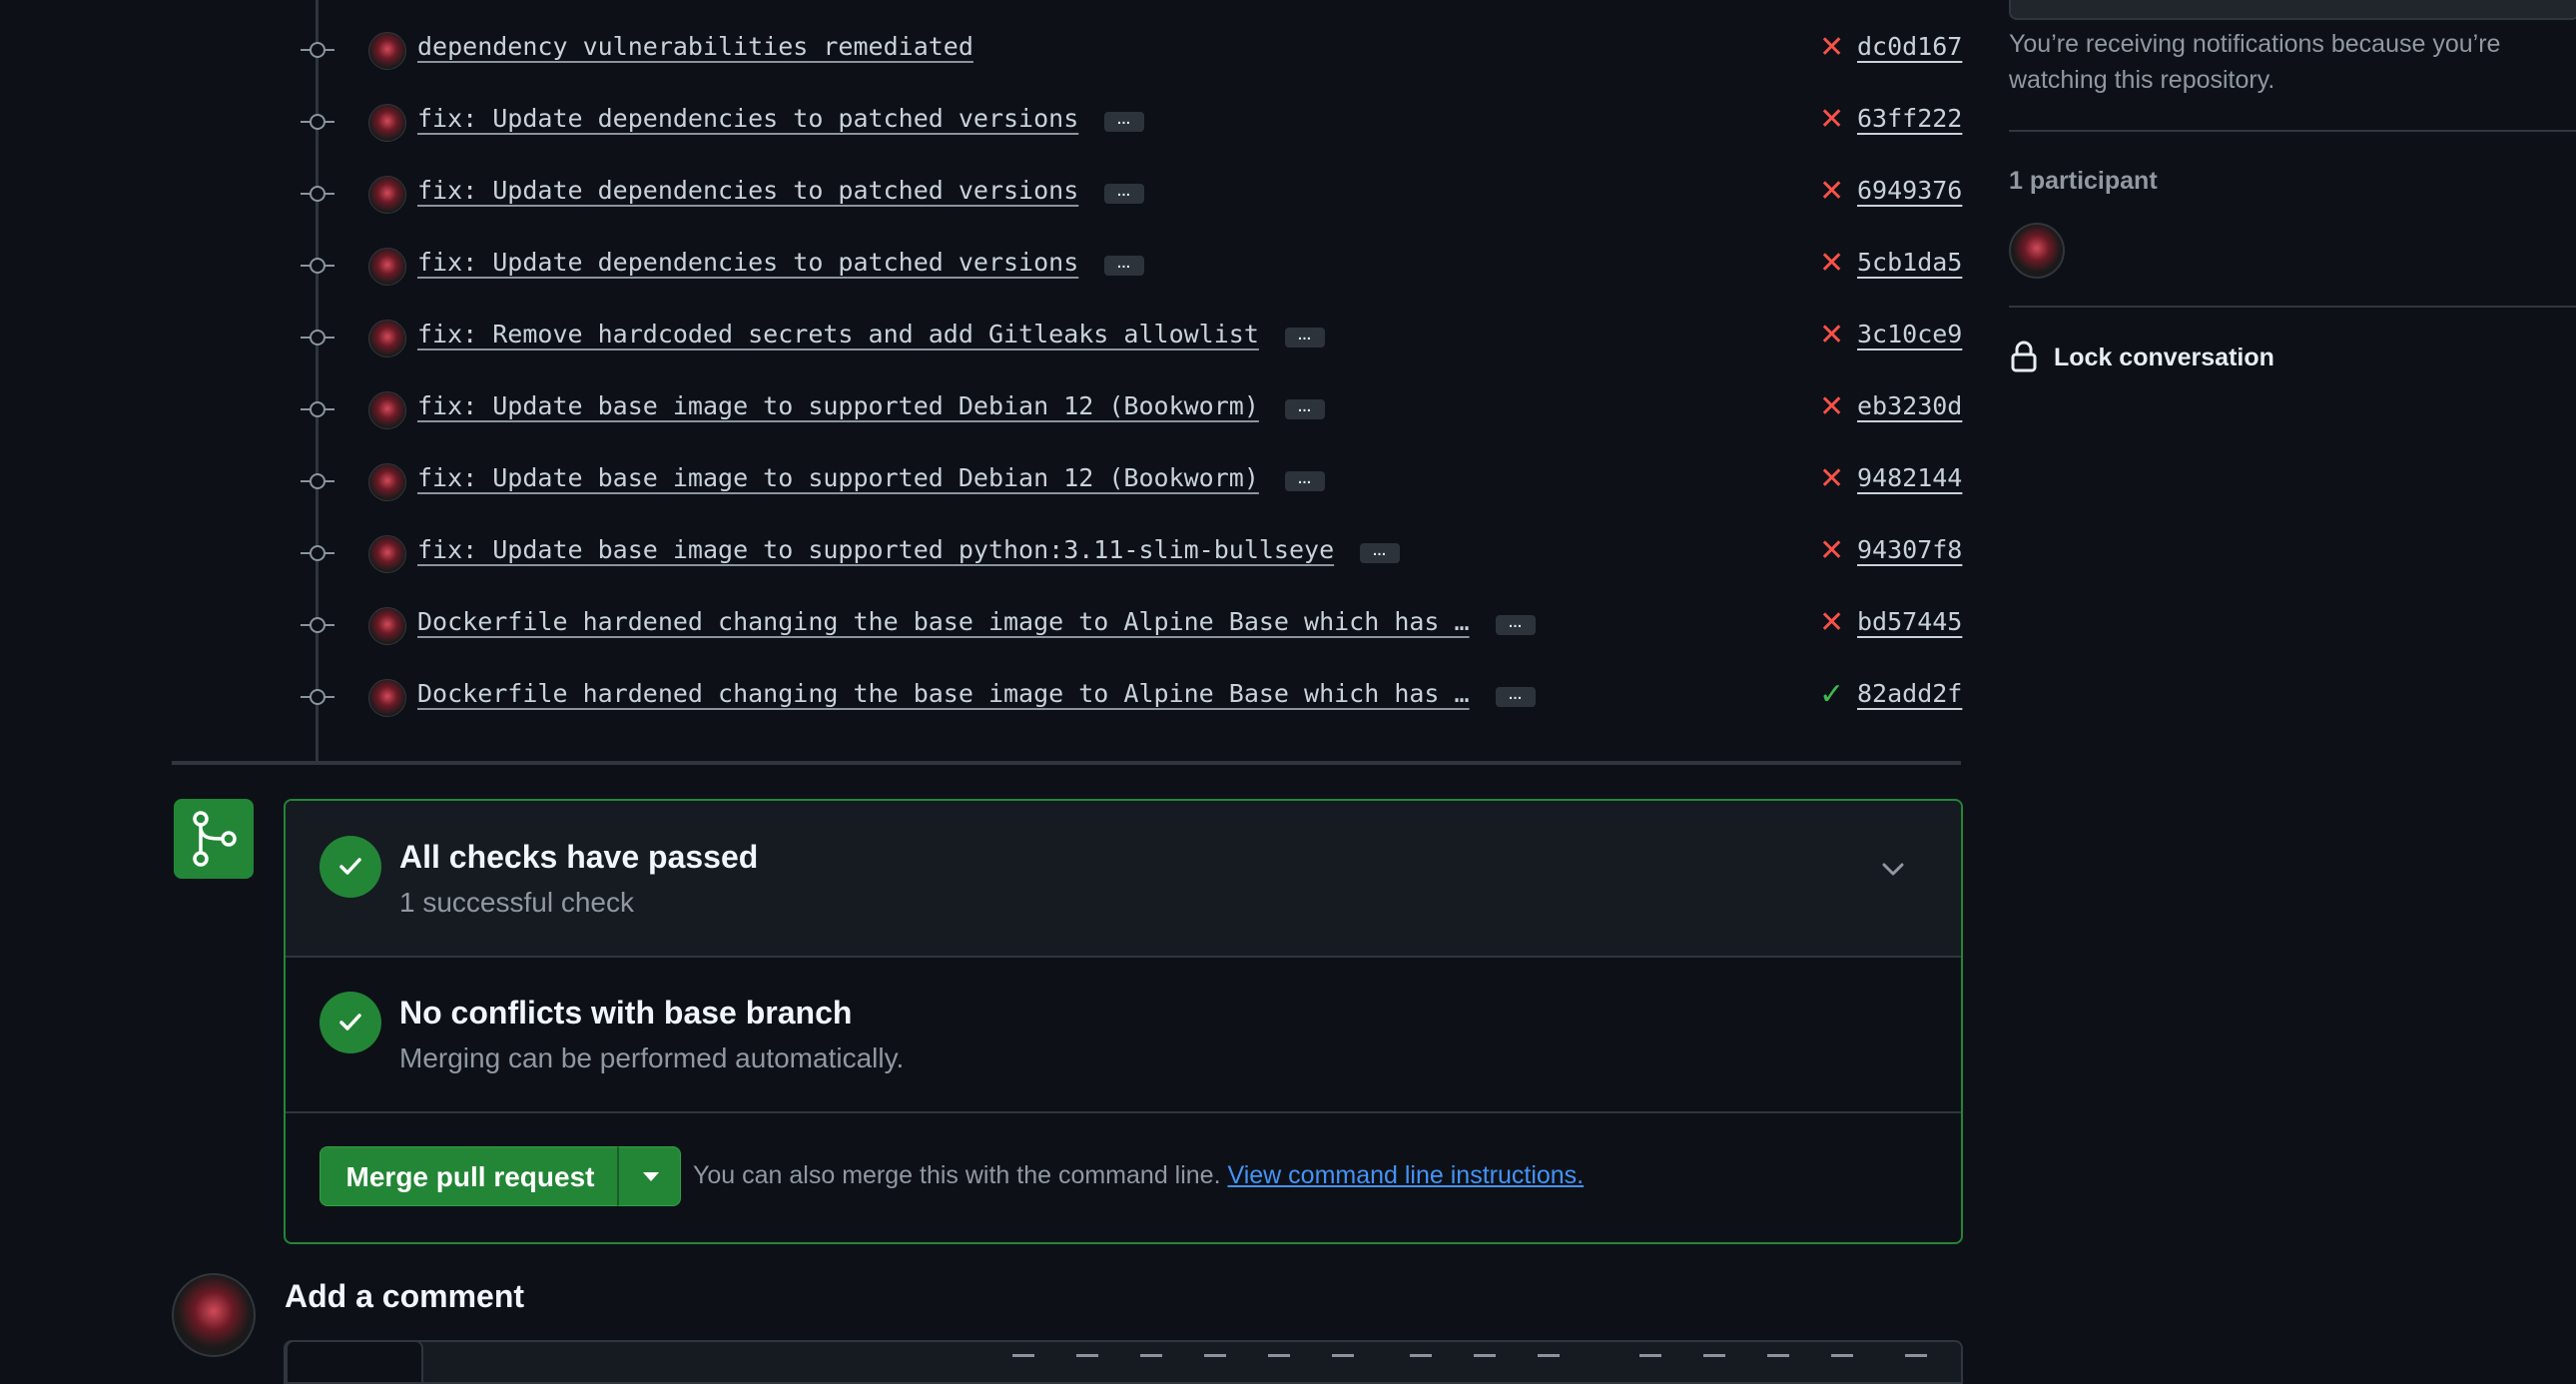 This screenshot has width=2576, height=1384. Describe the element at coordinates (2037, 251) in the screenshot. I see `participant-avatar` at that location.